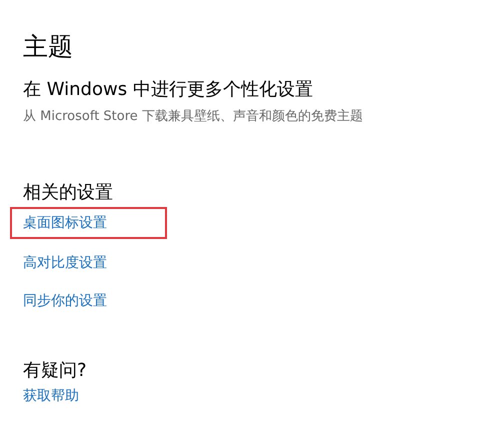 The image size is (500, 427). I want to click on settings-link: 桌面图标设置, so click(65, 223).